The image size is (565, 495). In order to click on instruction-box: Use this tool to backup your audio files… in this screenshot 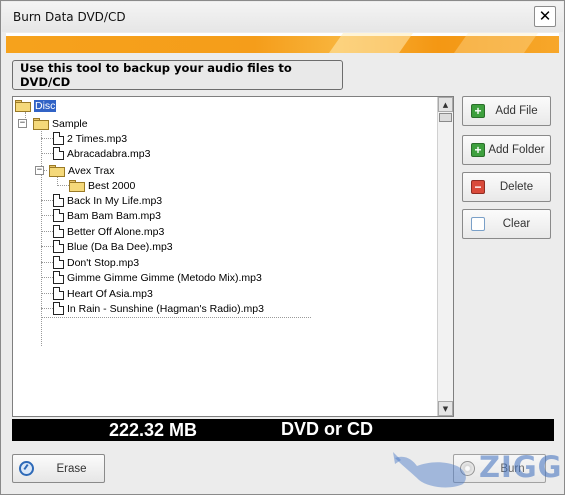, I will do `click(177, 75)`.